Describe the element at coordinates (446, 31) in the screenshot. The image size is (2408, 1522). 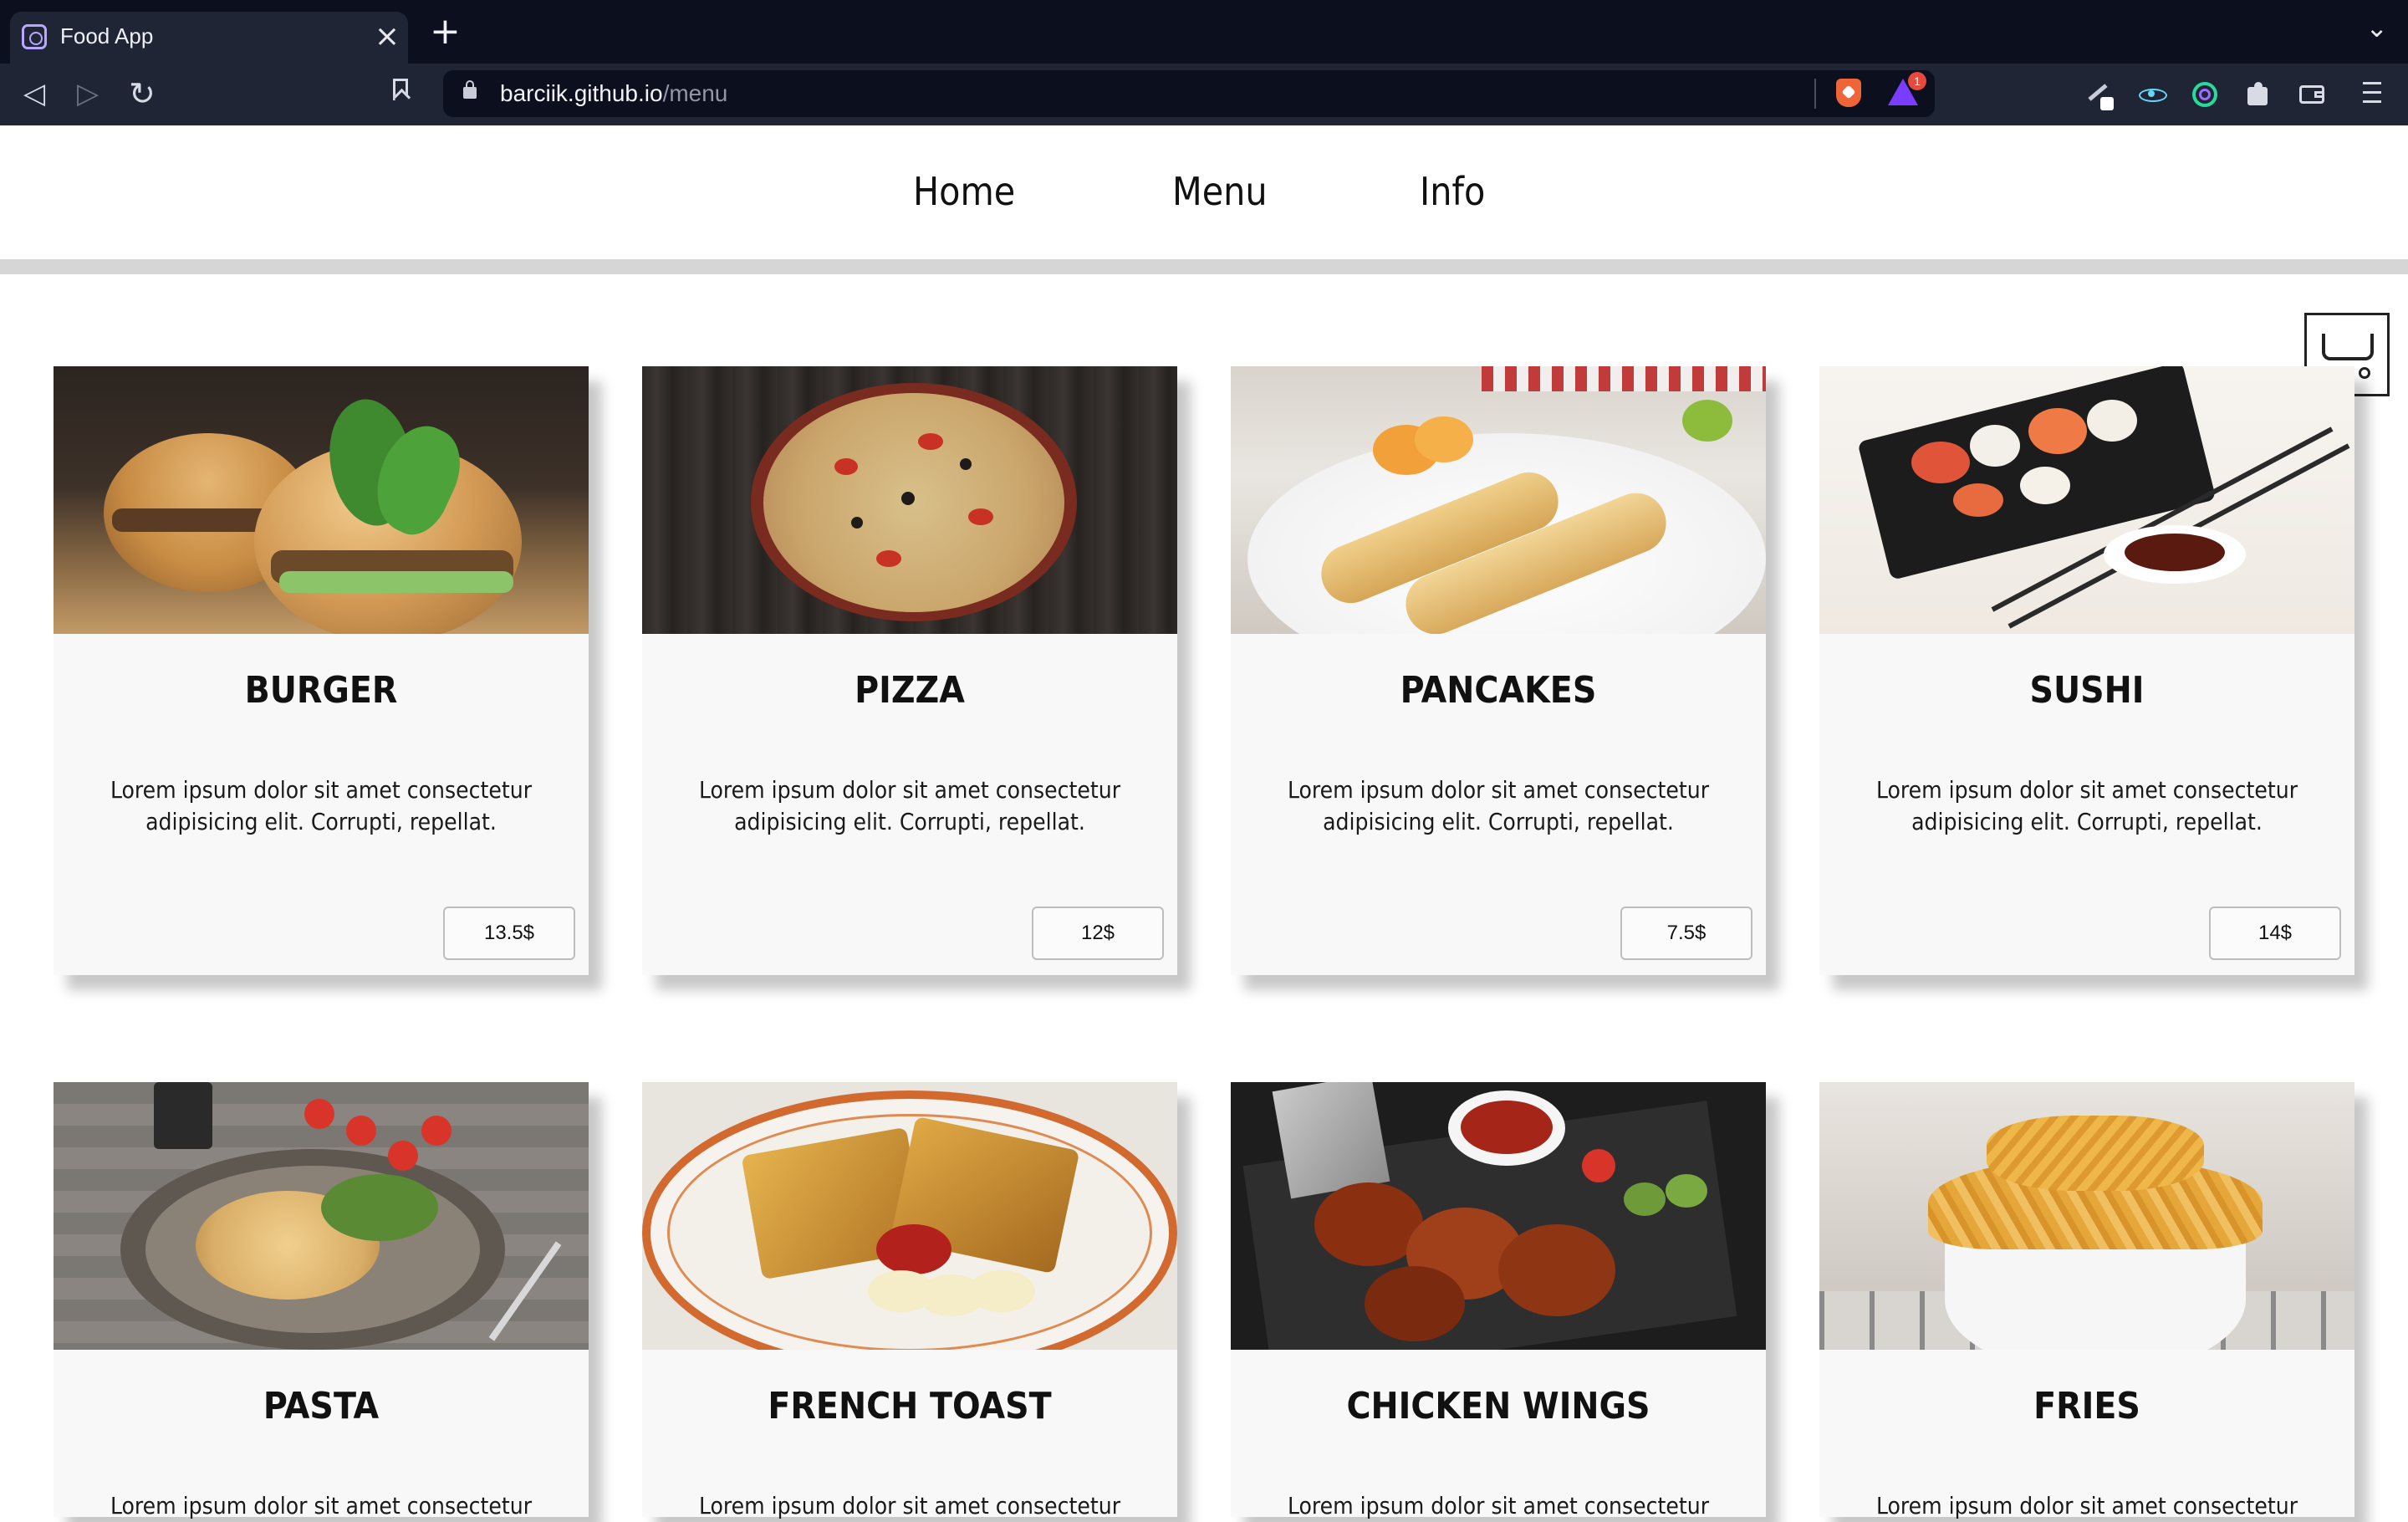
I see `new-tab-icon: +` at that location.